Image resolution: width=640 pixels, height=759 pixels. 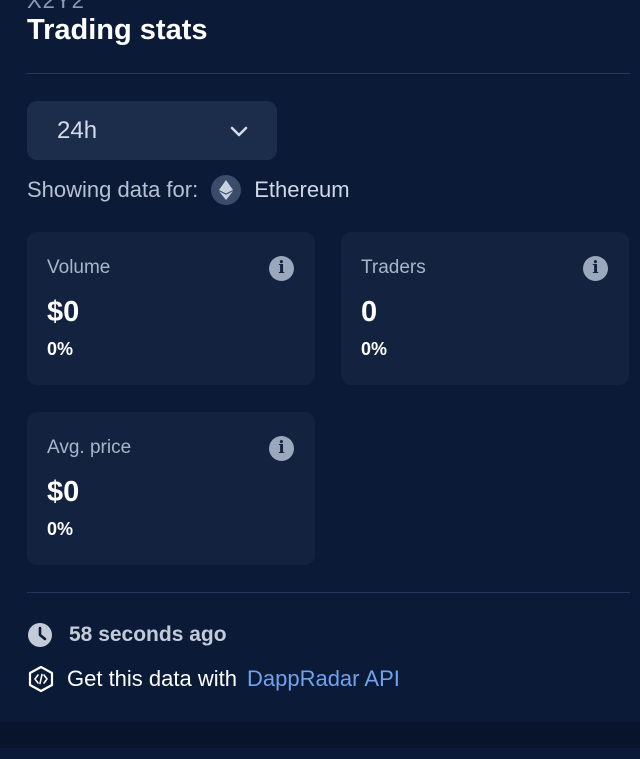 What do you see at coordinates (485, 308) in the screenshot?
I see `stat-card-traders: Traders i 0 0%` at bounding box center [485, 308].